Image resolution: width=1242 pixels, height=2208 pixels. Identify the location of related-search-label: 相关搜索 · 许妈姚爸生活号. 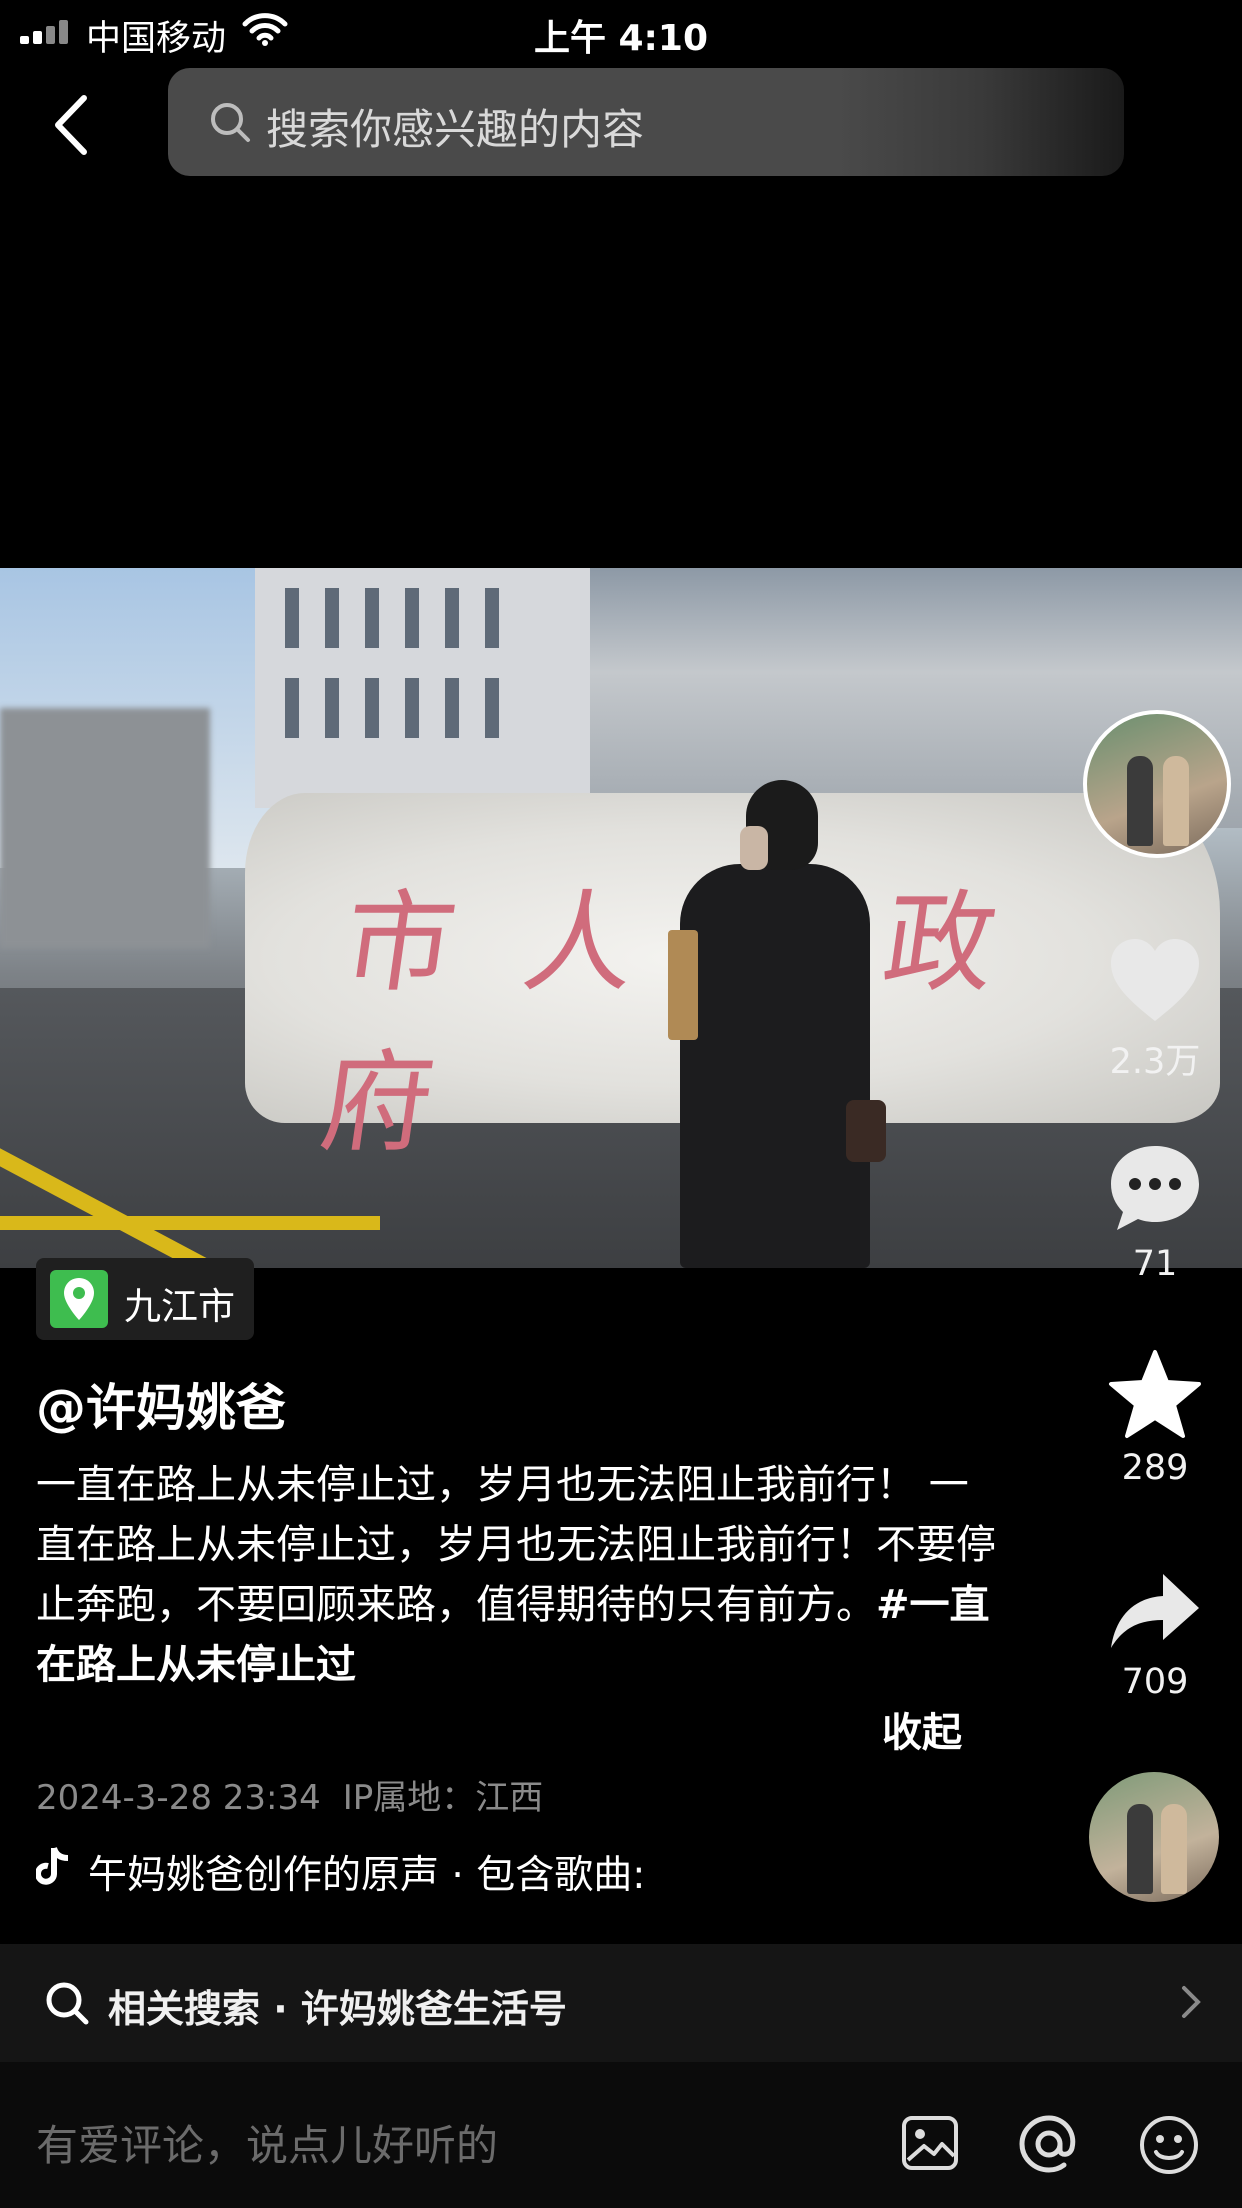
(337, 2009).